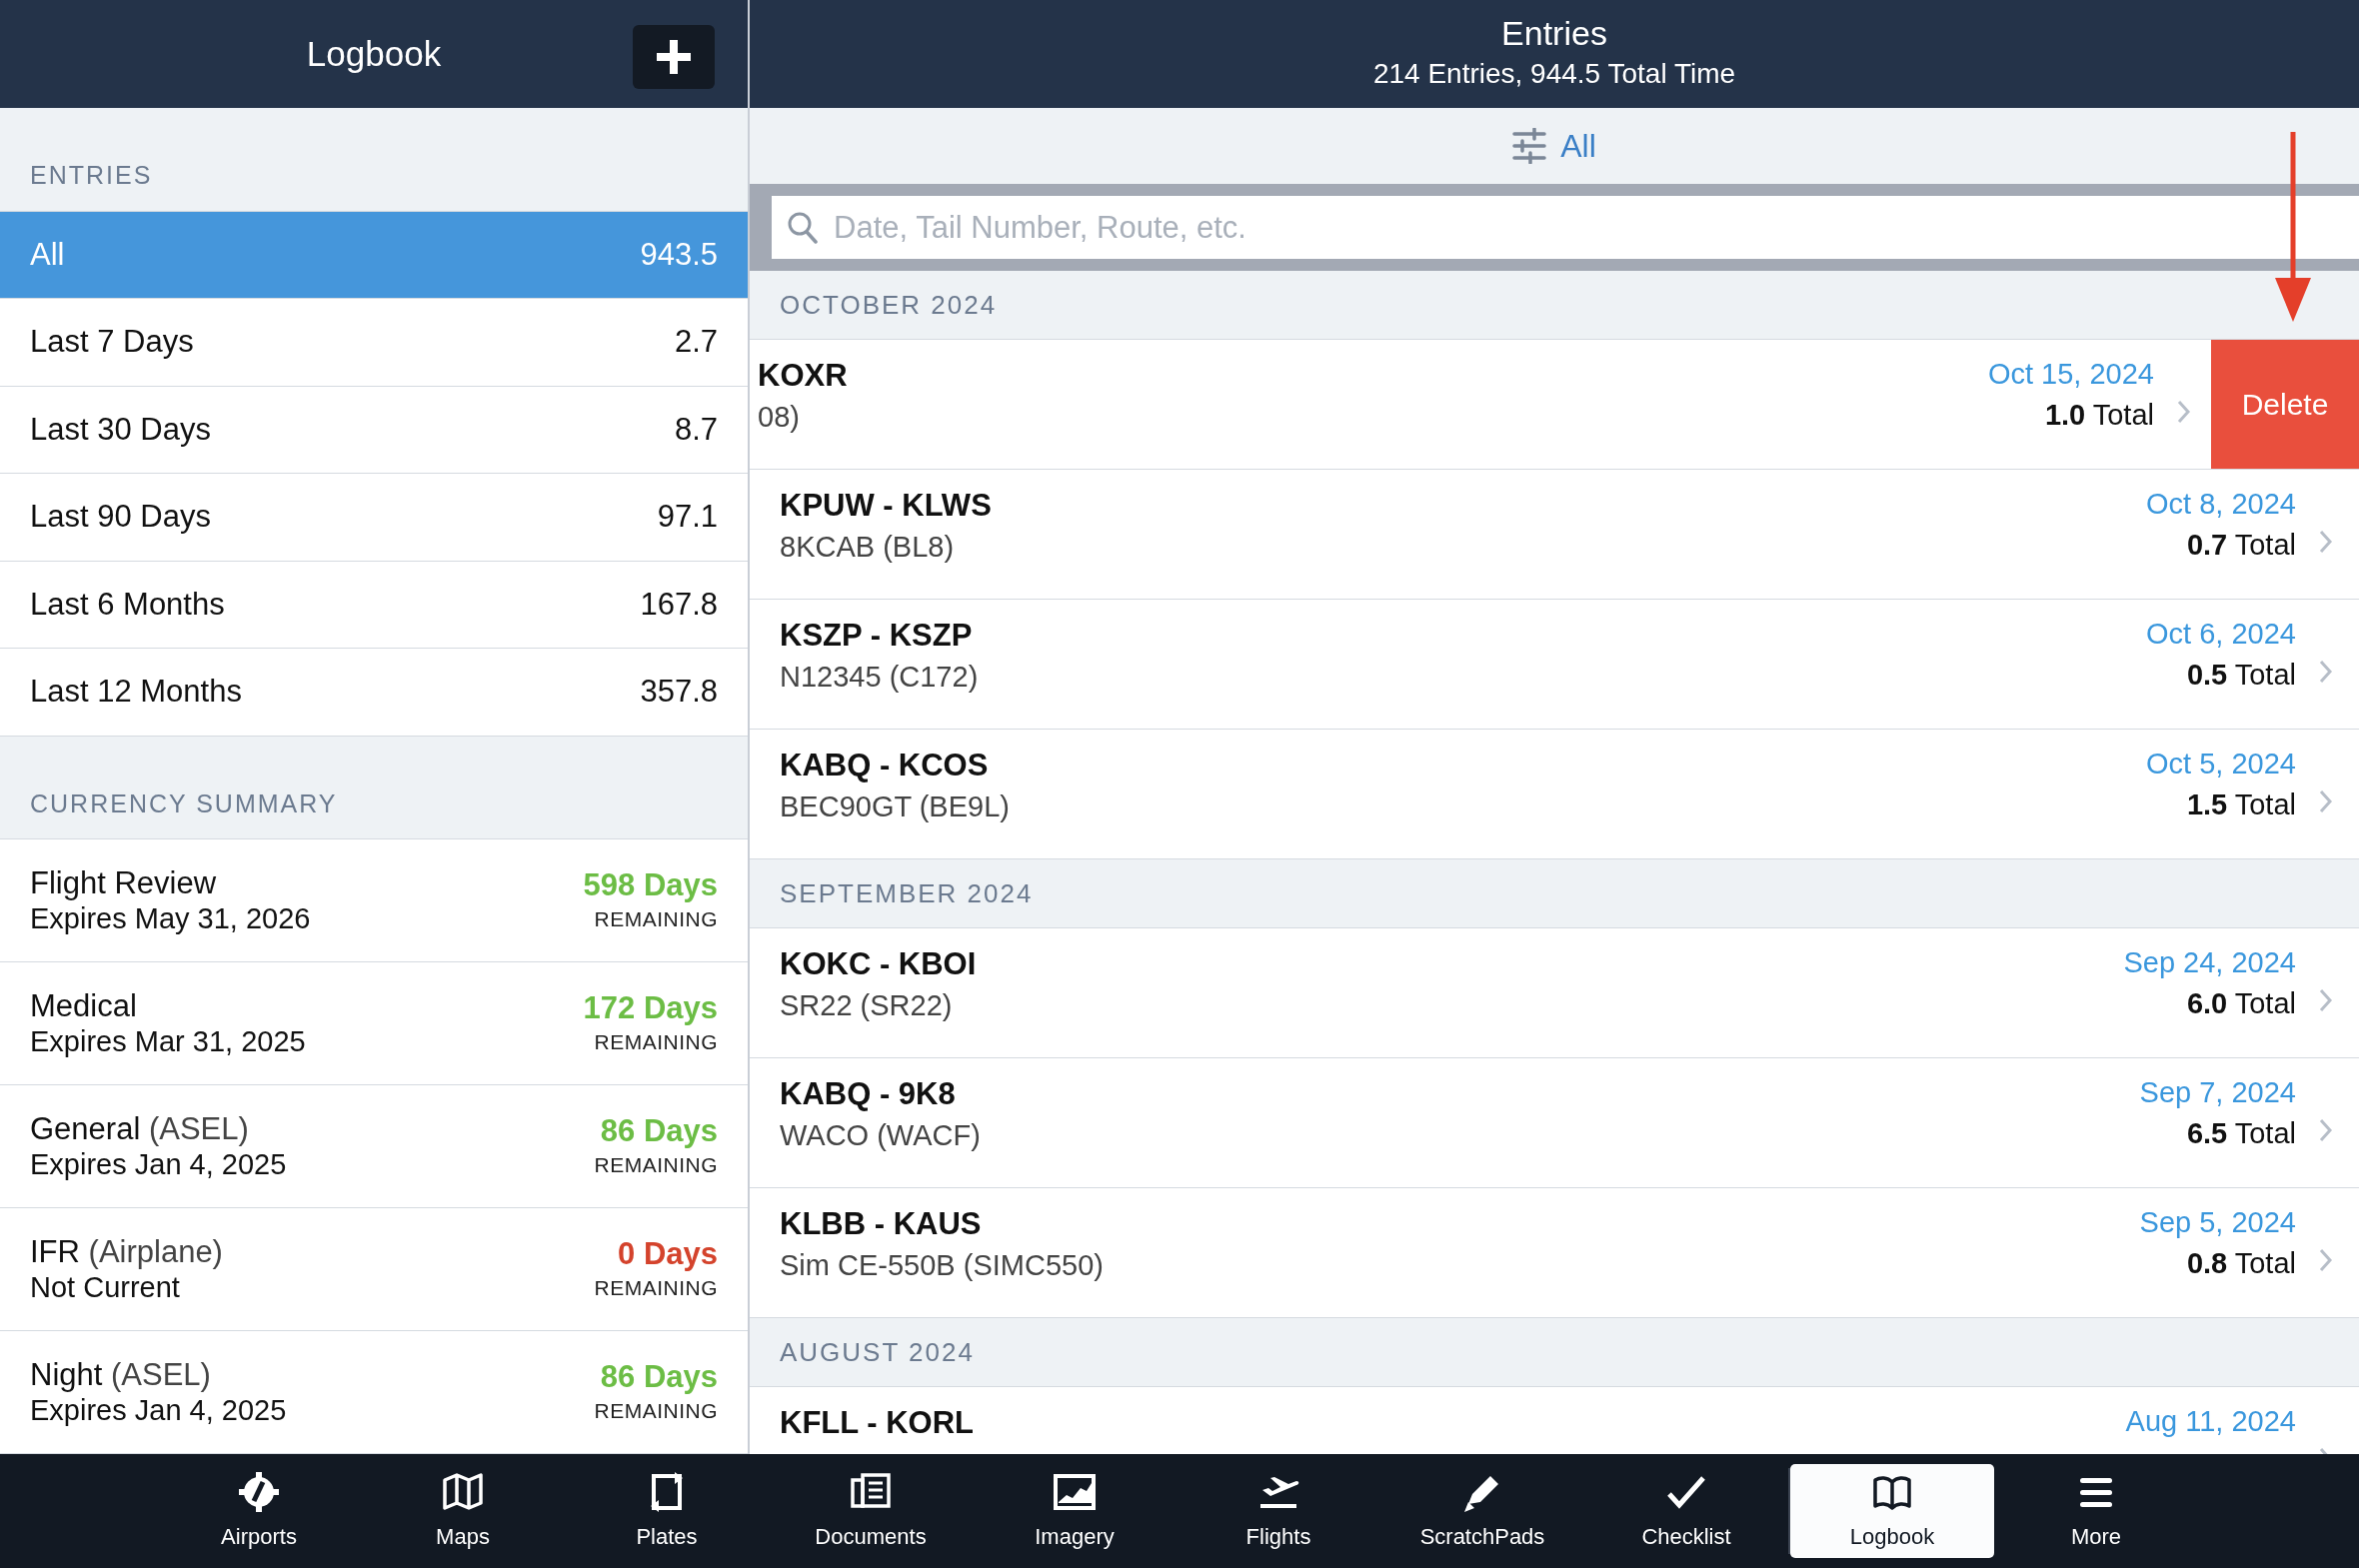  I want to click on currency-name: Night (ASEL), so click(121, 1375).